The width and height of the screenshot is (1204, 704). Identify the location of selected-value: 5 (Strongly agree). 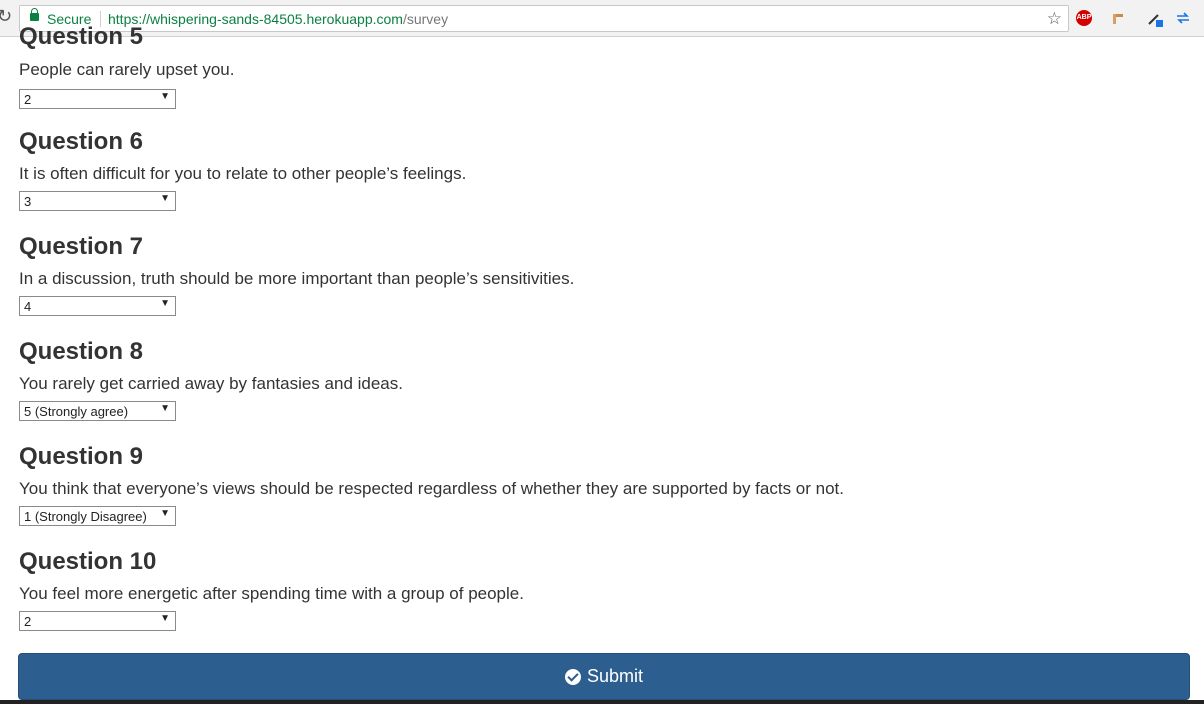
(76, 411).